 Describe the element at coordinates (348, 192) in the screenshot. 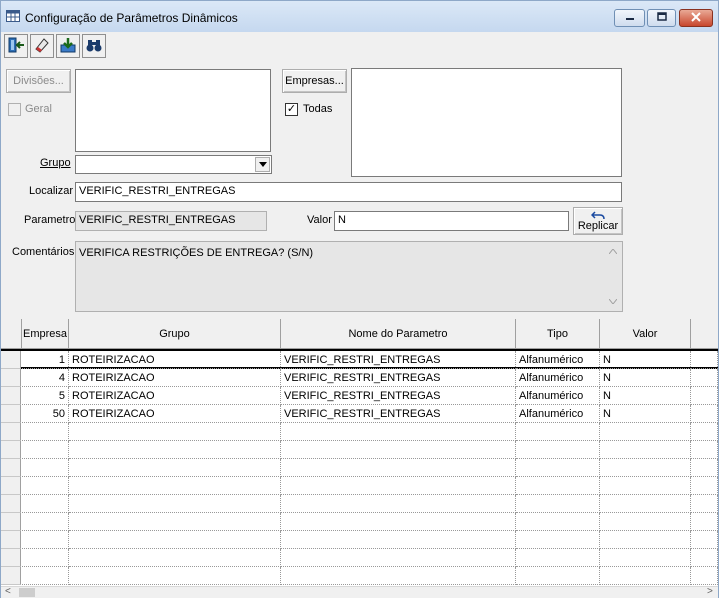

I see `localizar-input: VERIFIC_RESTRI_ENTREGAS` at that location.